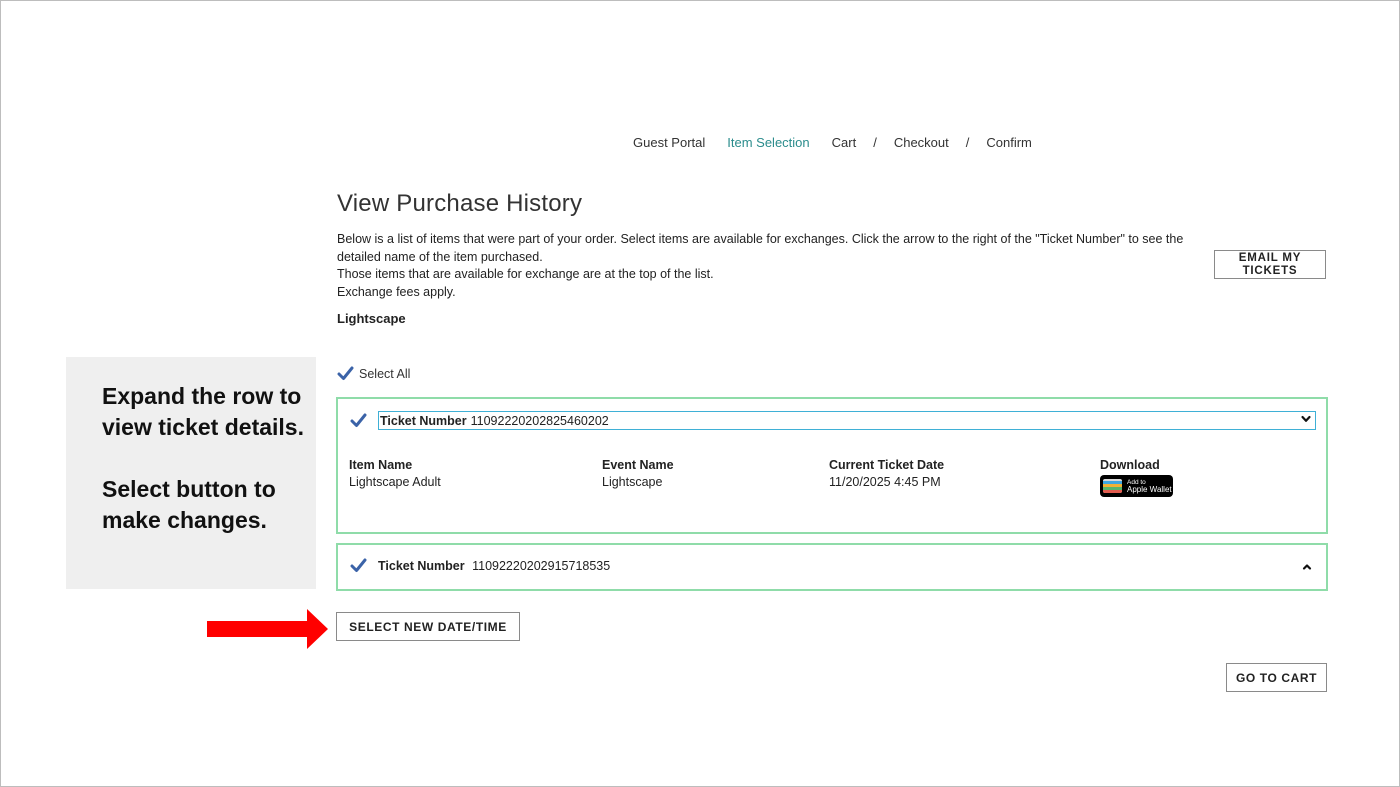 The width and height of the screenshot is (1400, 787). I want to click on add-to-apple-wallet-button: Add to Apple Wallet, so click(1136, 486).